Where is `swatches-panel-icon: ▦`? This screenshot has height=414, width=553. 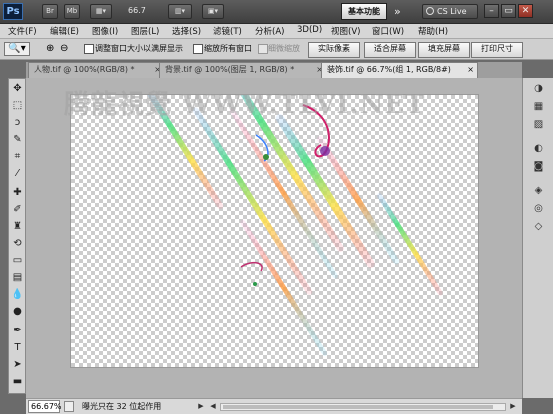
swatches-panel-icon: ▦ is located at coordinates (538, 107).